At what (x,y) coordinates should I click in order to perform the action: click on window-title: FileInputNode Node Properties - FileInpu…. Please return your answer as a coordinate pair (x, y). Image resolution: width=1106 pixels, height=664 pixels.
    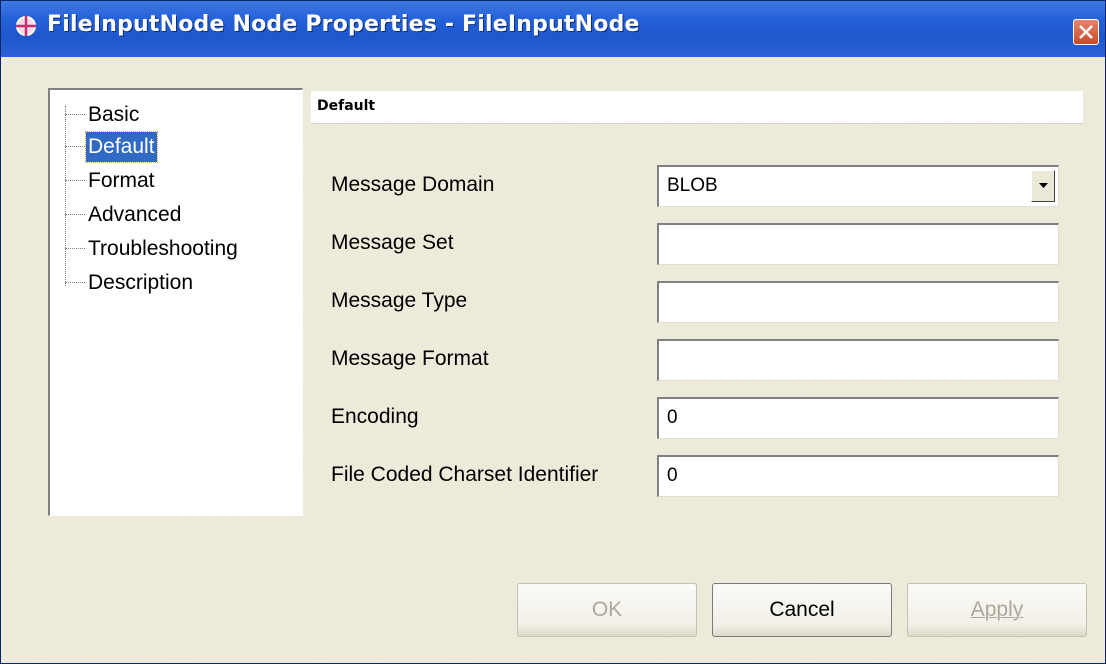
    Looking at the image, I should click on (343, 24).